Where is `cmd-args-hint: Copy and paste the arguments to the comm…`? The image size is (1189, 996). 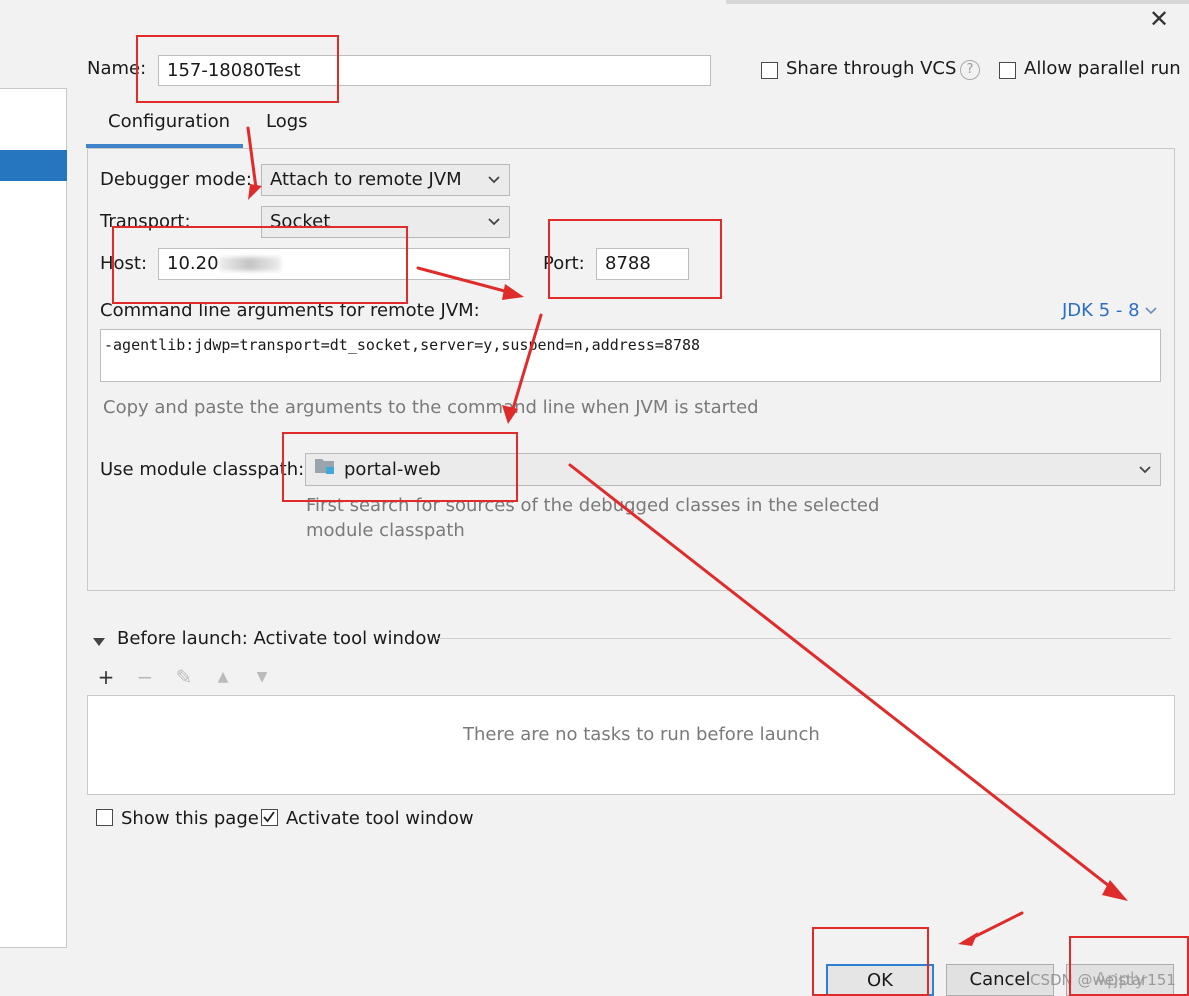 cmd-args-hint: Copy and paste the arguments to the comm… is located at coordinates (431, 407).